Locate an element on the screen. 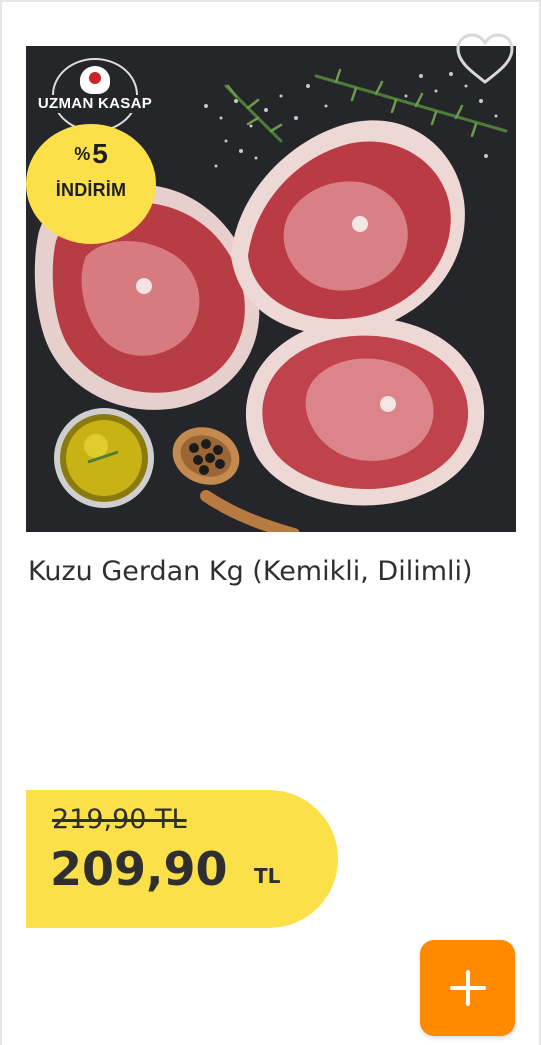 Image resolution: width=541 pixels, height=1045 pixels. butcher-mascot-icon is located at coordinates (95, 80).